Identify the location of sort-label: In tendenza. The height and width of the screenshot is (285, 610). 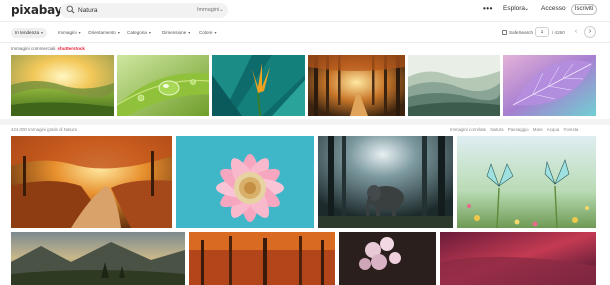
(27, 32).